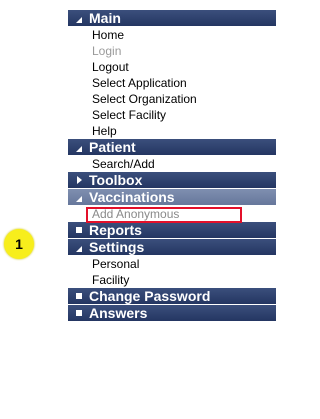 The width and height of the screenshot is (320, 419). What do you see at coordinates (172, 247) in the screenshot?
I see `section-header-settings: Settings` at bounding box center [172, 247].